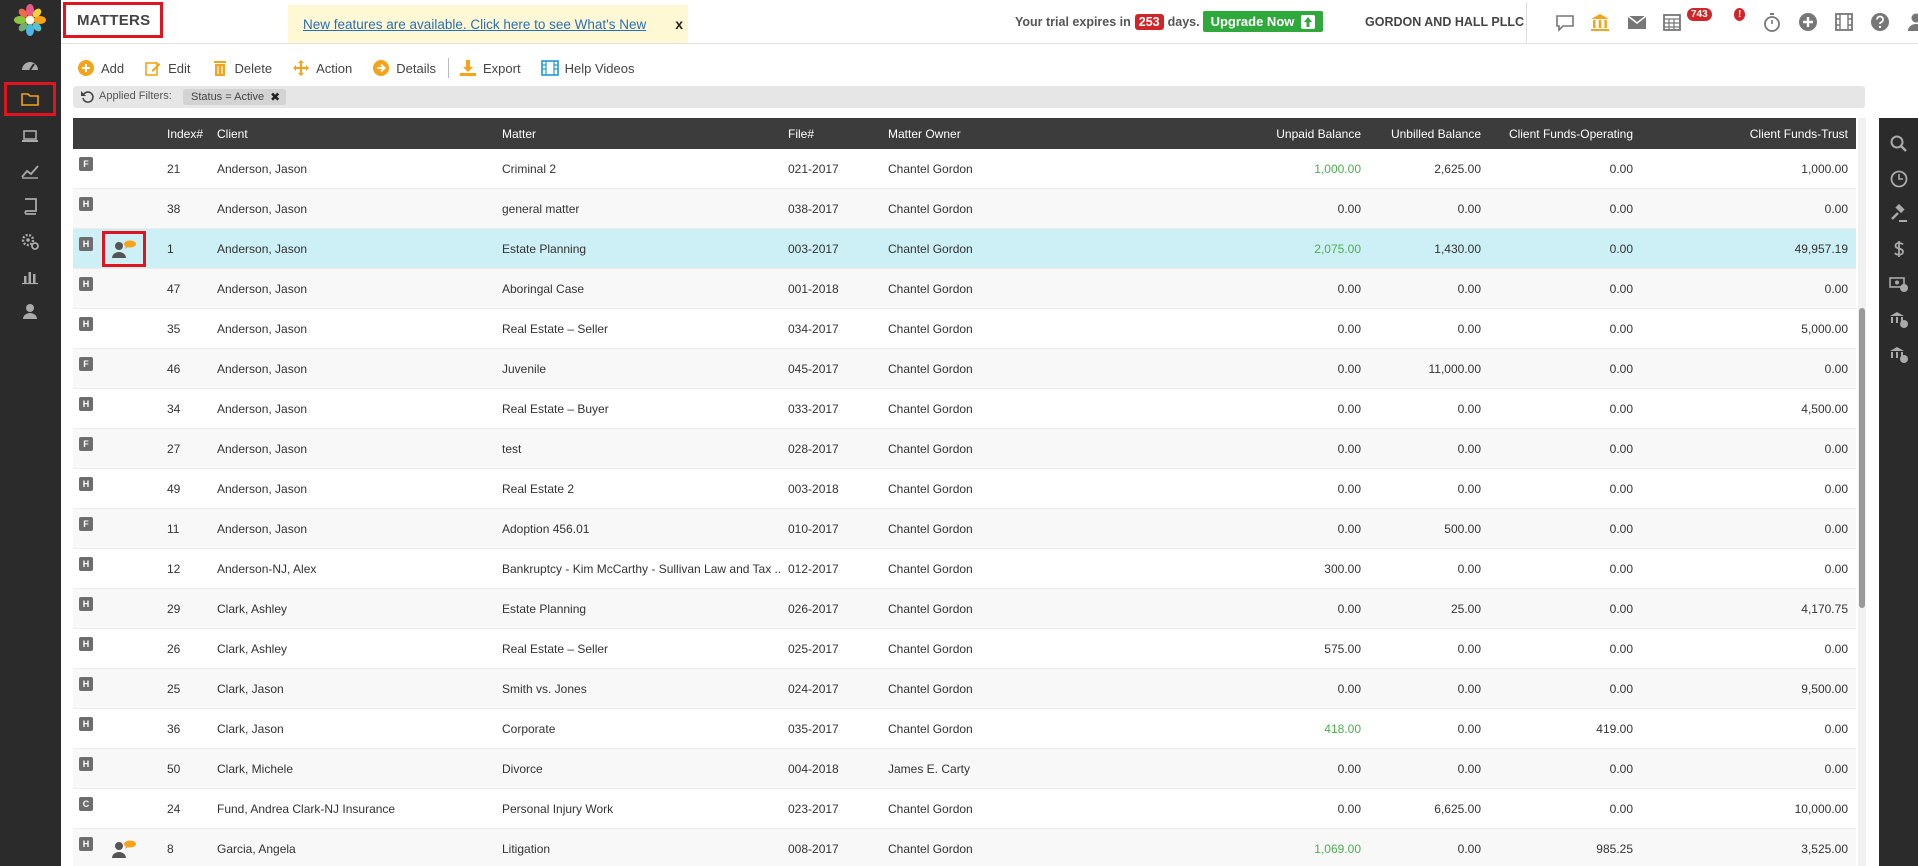 The width and height of the screenshot is (1918, 866). What do you see at coordinates (512, 449) in the screenshot?
I see `cell-matter: test` at bounding box center [512, 449].